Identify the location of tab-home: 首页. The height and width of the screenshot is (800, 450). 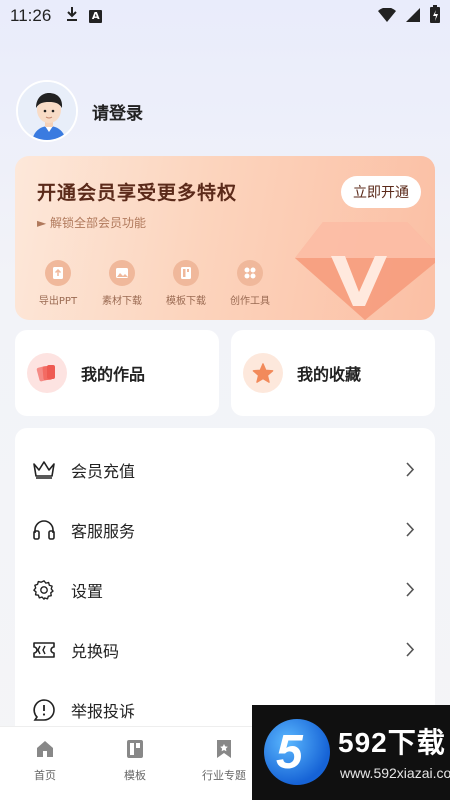
(45, 761).